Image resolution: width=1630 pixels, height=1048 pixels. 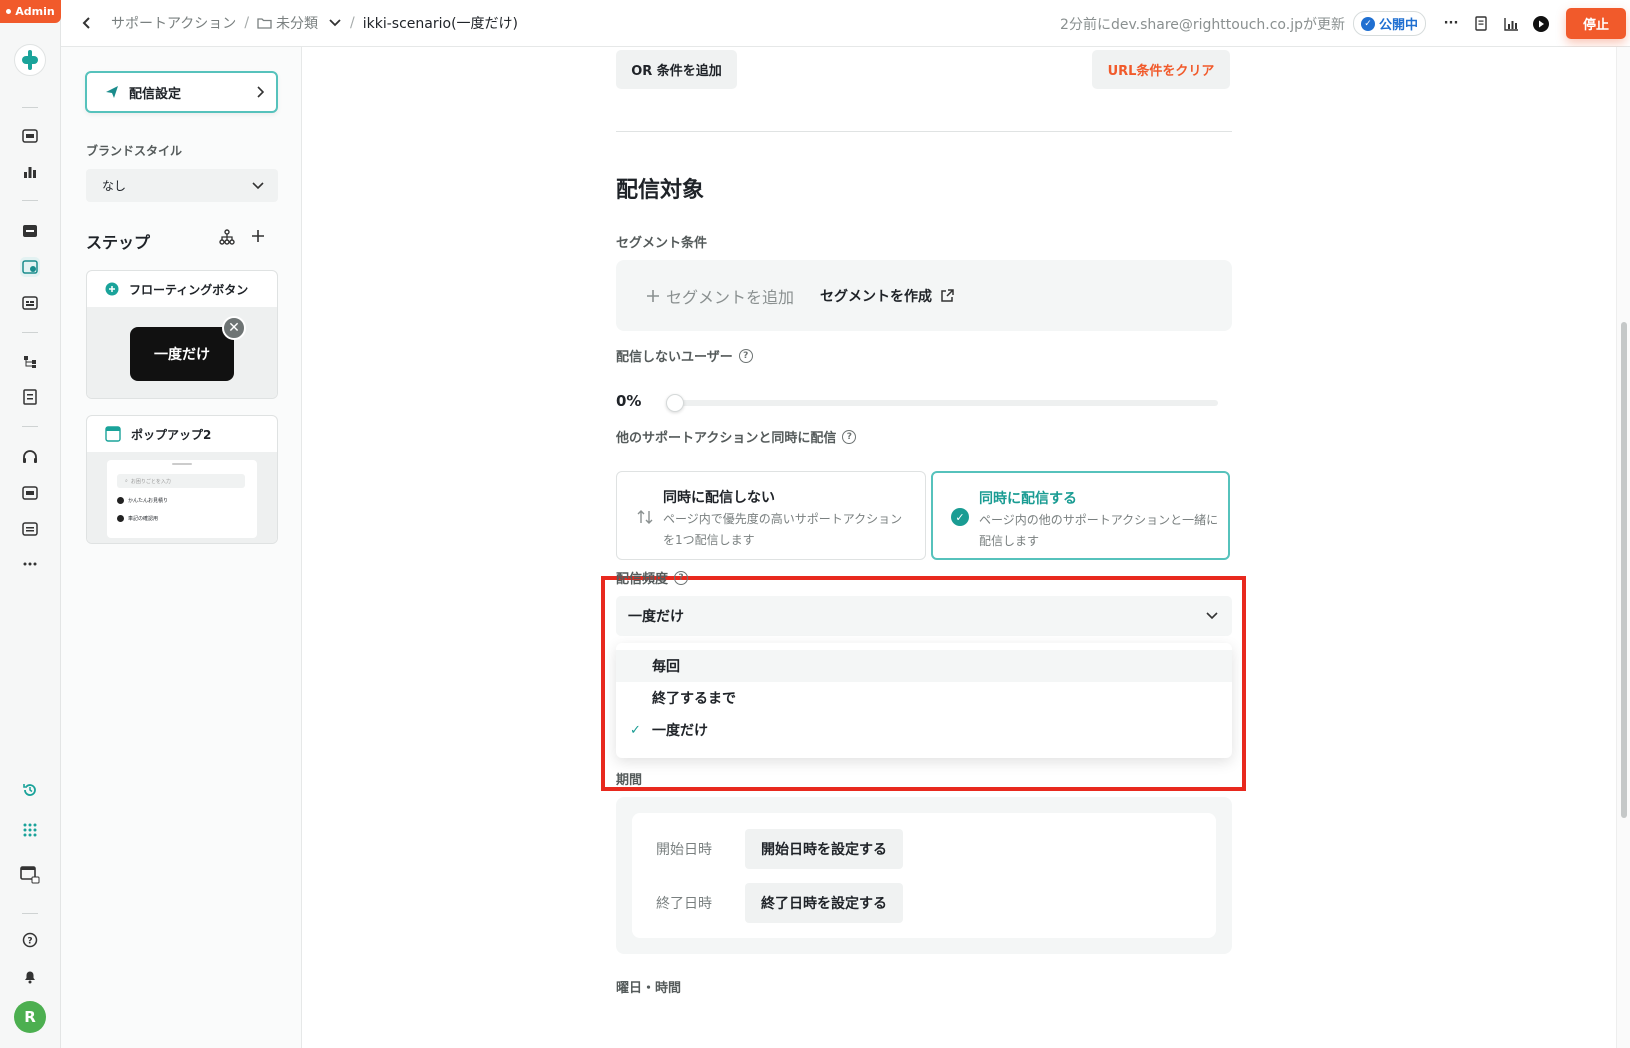 What do you see at coordinates (30, 493) in the screenshot?
I see `media-icon` at bounding box center [30, 493].